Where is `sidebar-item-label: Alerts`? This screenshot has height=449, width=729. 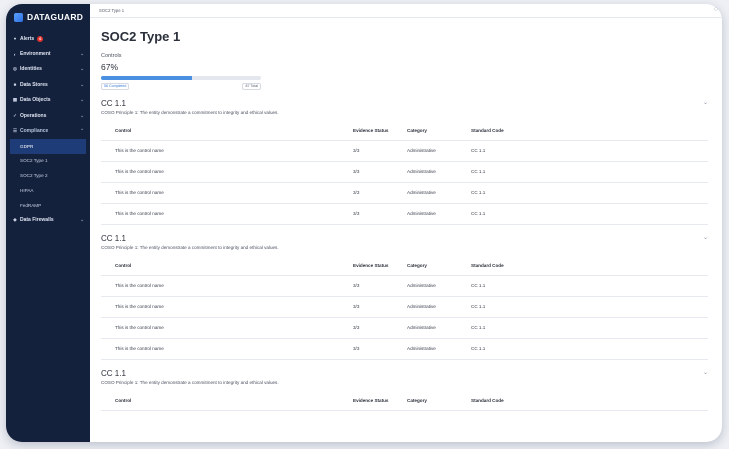 sidebar-item-label: Alerts is located at coordinates (27, 38).